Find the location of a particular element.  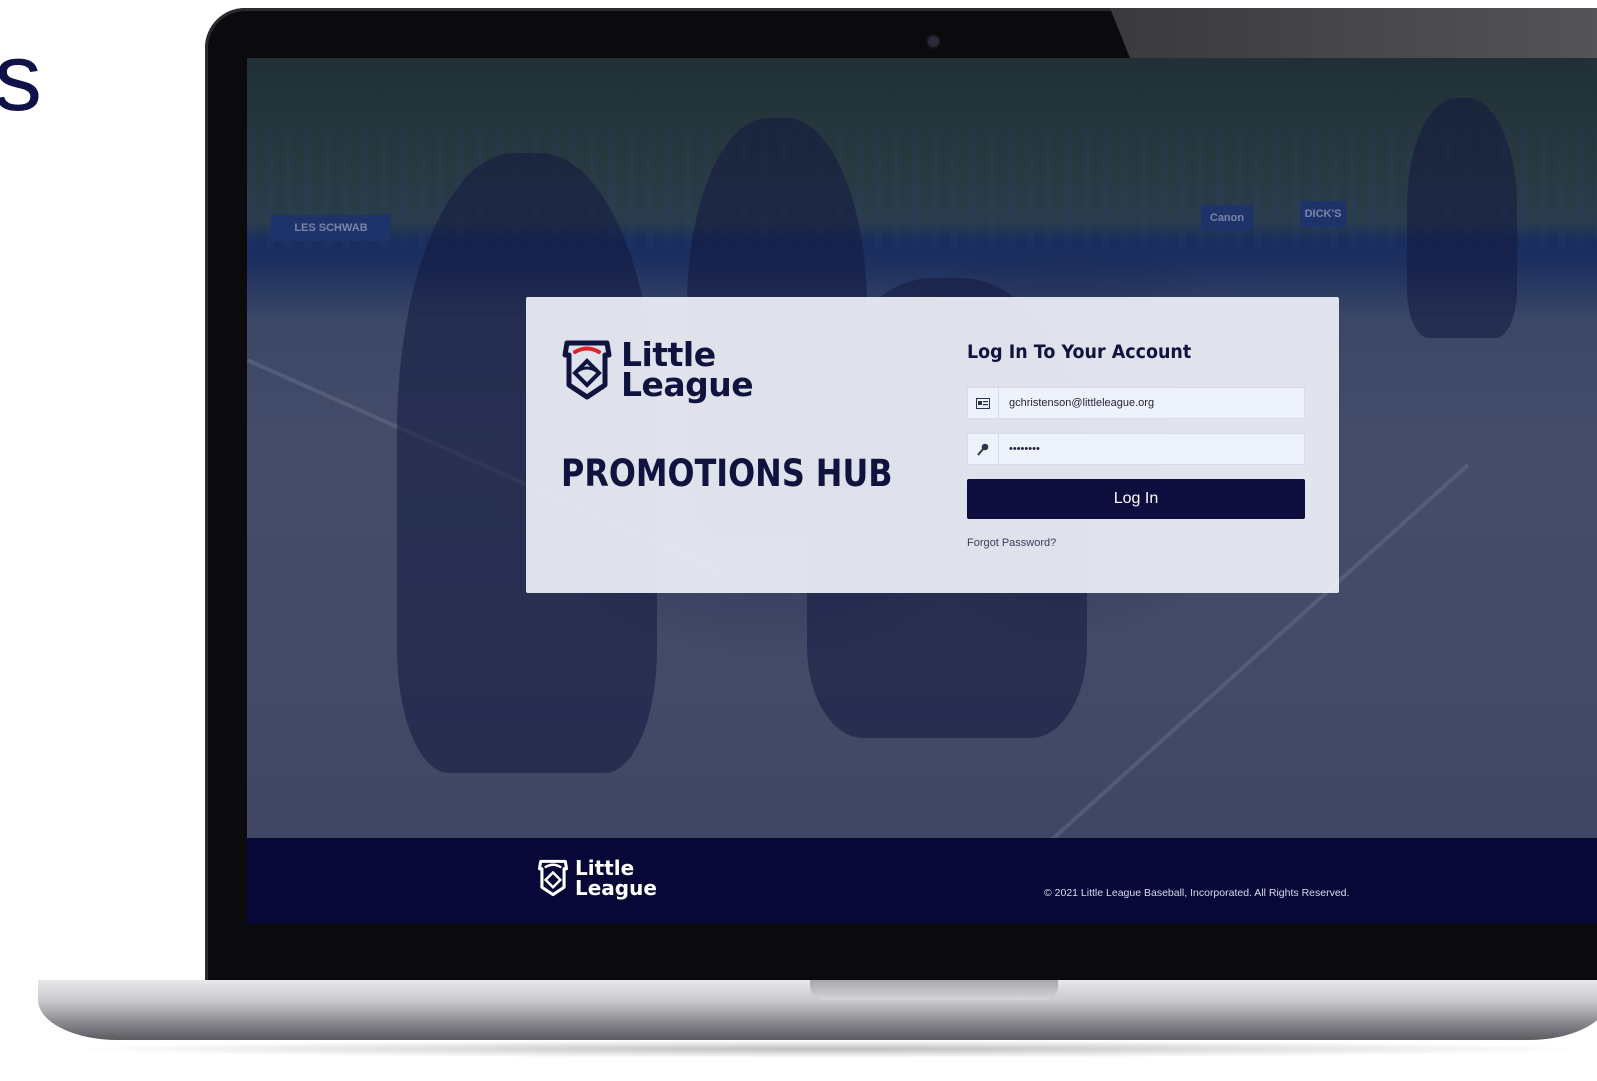

login-heading: Log In To Your Account is located at coordinates (1079, 352).